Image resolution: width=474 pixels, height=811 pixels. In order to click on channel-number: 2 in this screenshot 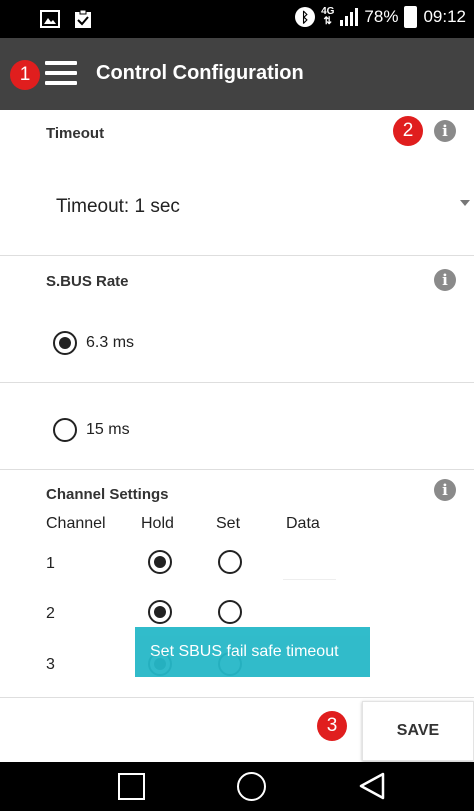, I will do `click(50, 613)`.